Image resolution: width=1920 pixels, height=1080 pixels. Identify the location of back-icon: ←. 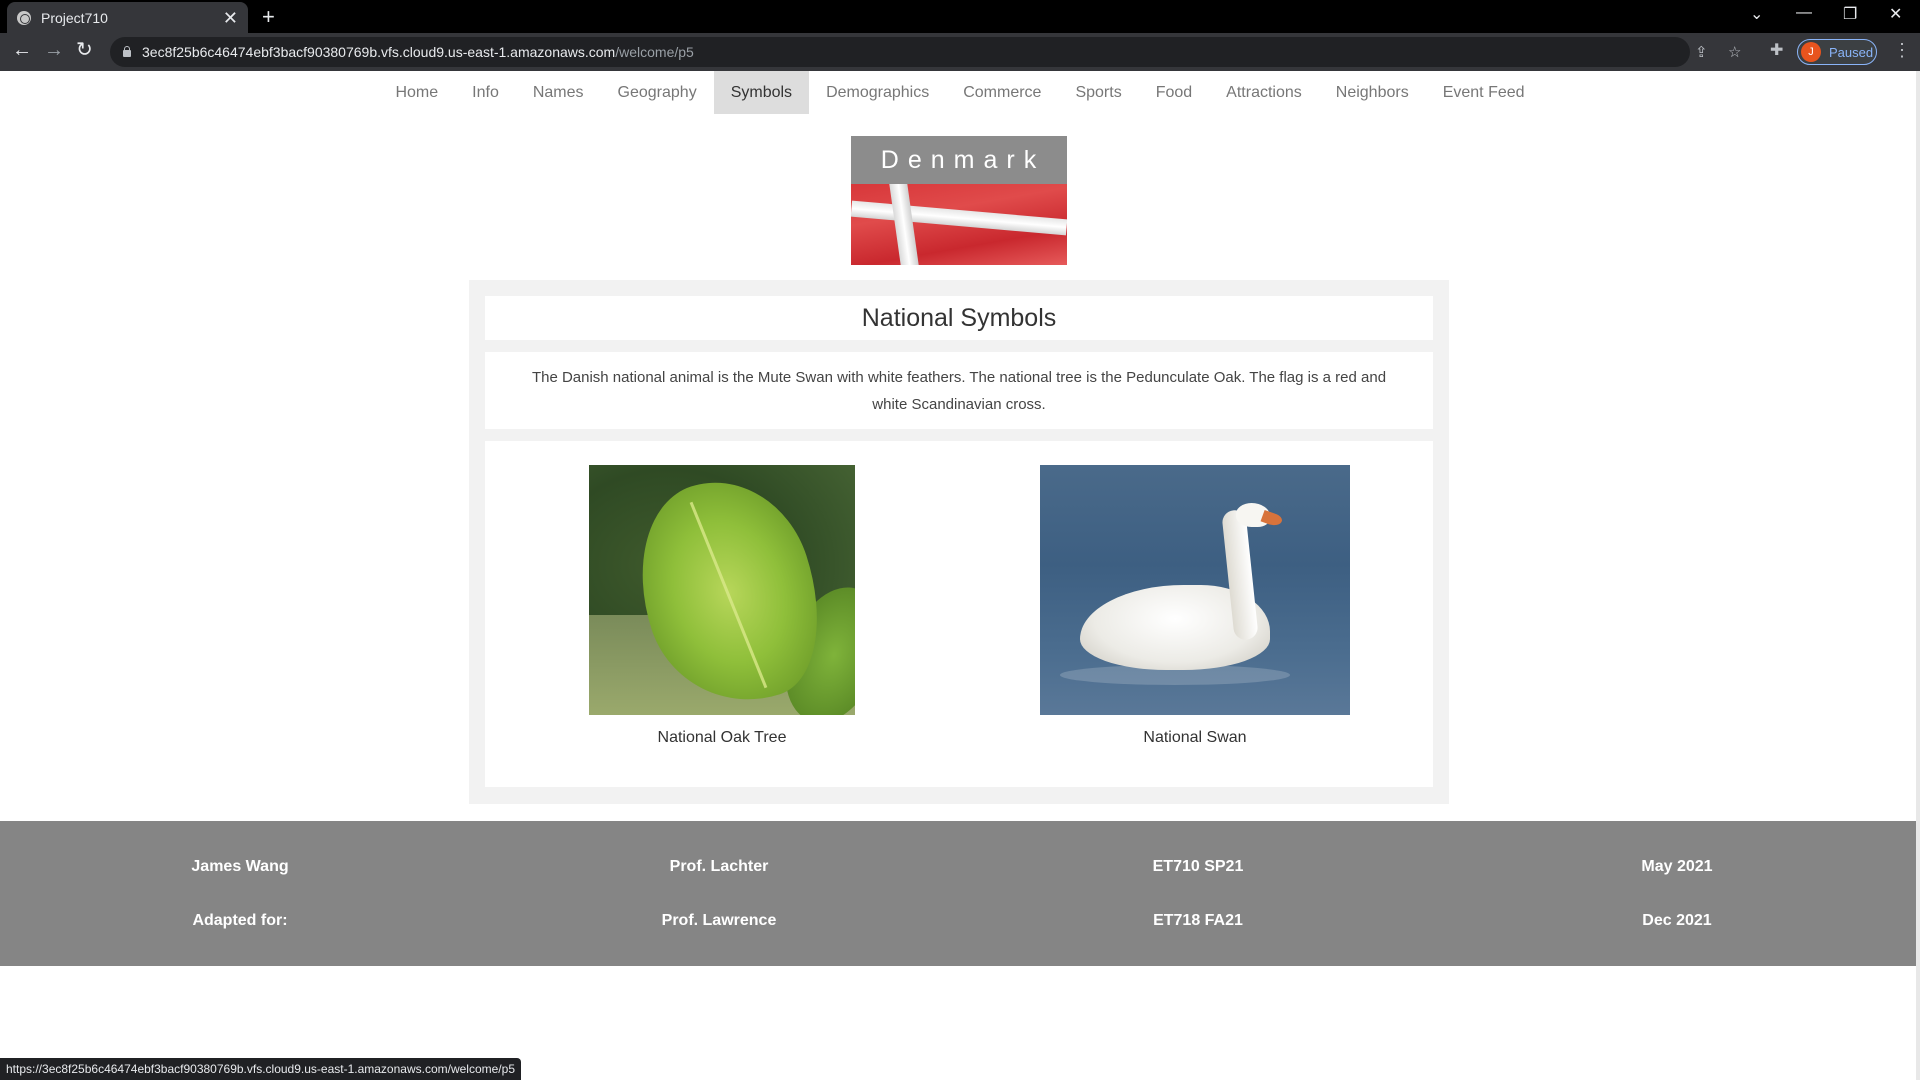
(22, 50).